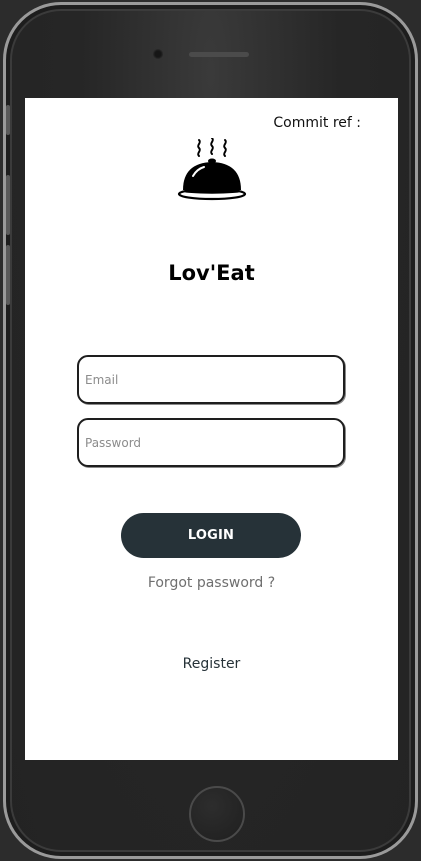  I want to click on front-camera, so click(158, 54).